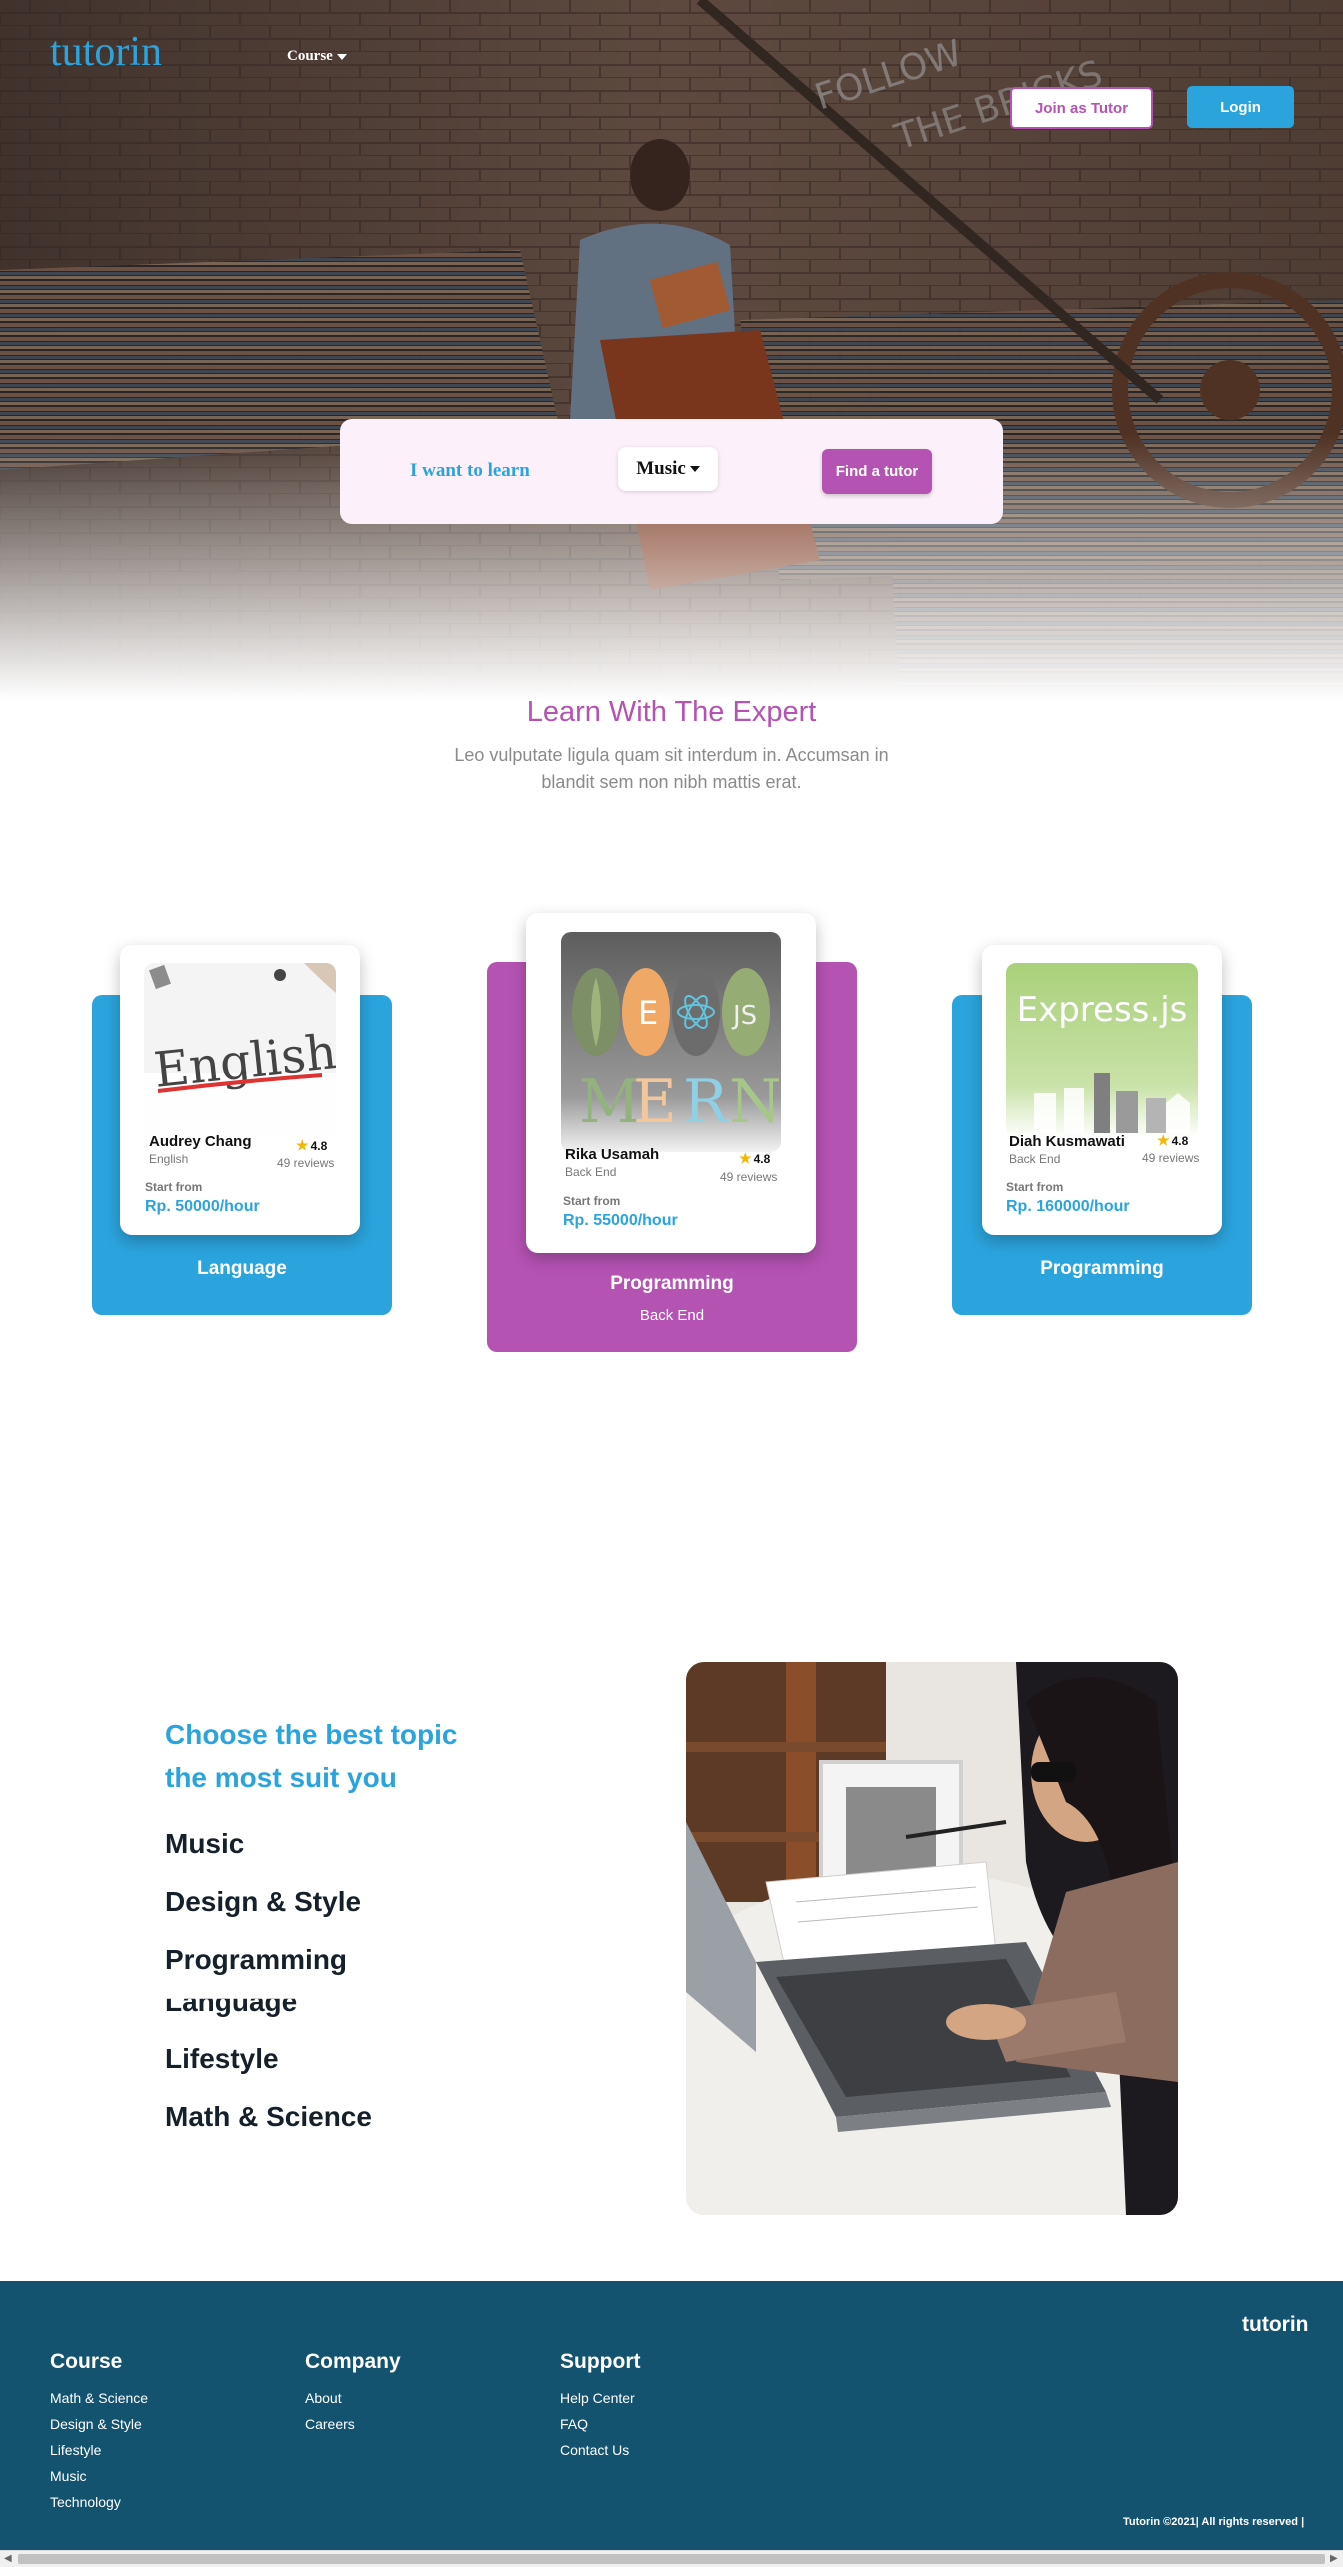  I want to click on tutor-name: Rika Usamah, so click(612, 1154).